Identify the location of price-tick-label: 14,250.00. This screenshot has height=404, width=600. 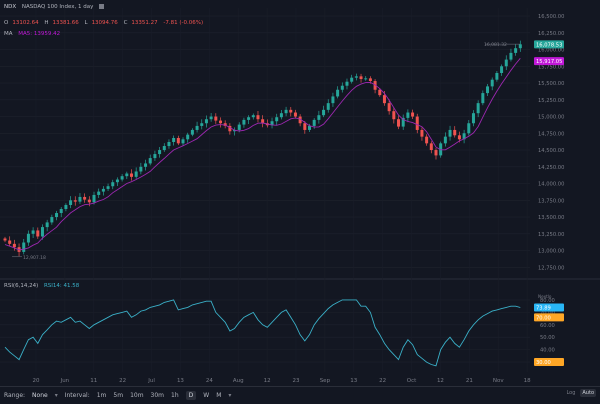
(551, 168).